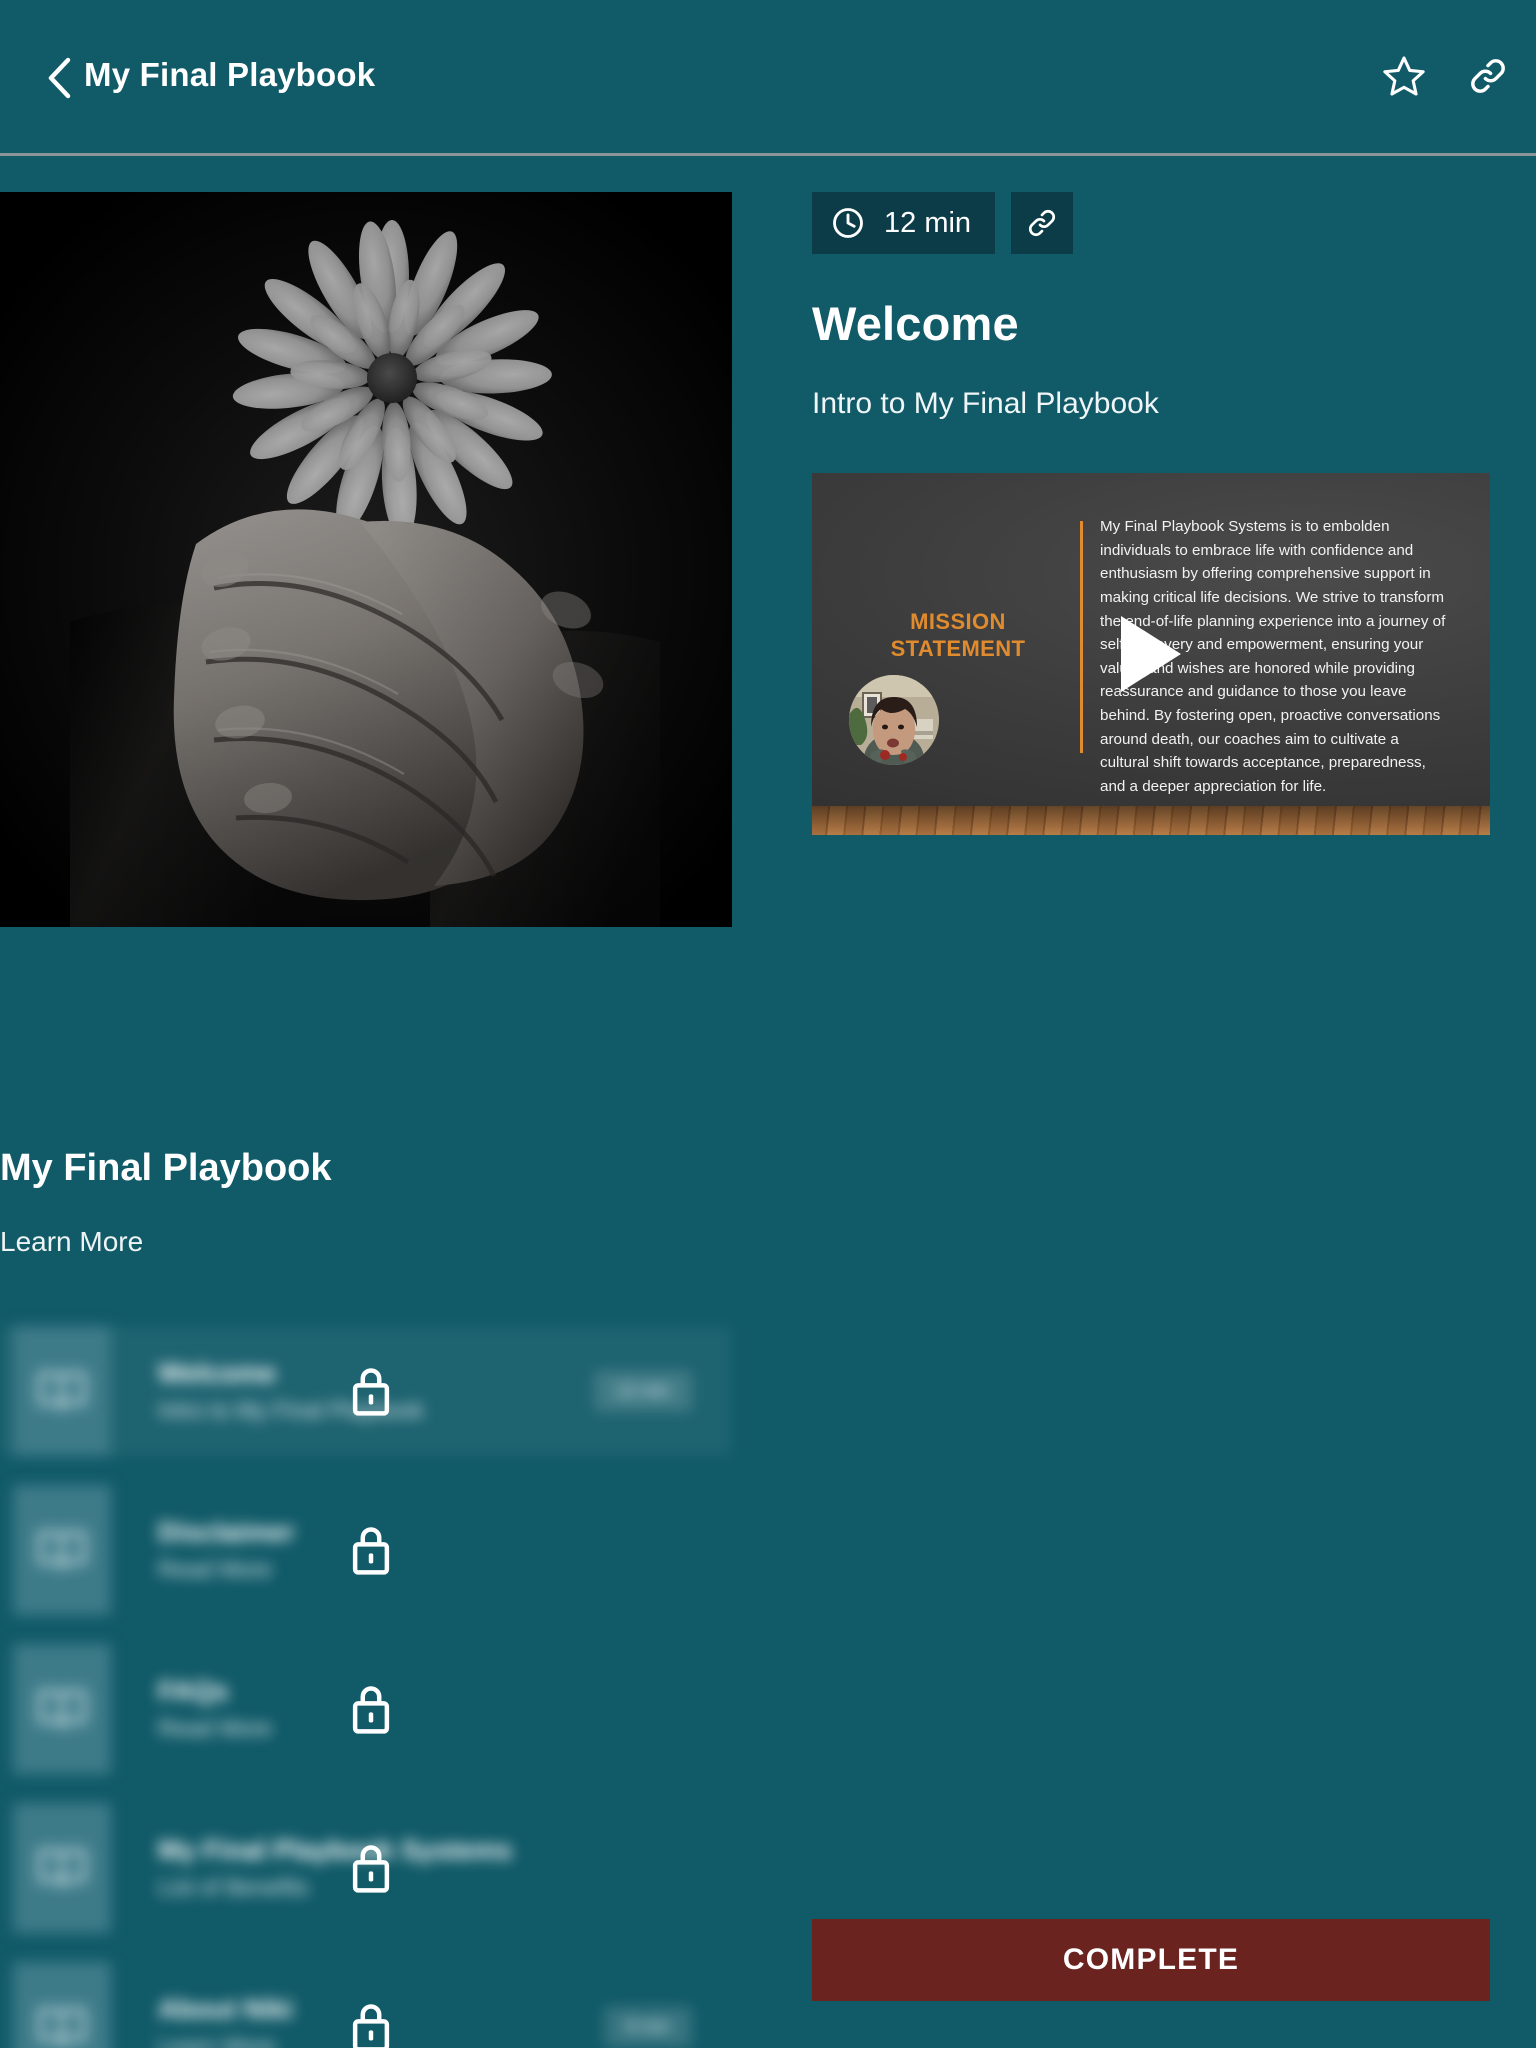  Describe the element at coordinates (768, 154) in the screenshot. I see `header-divider` at that location.